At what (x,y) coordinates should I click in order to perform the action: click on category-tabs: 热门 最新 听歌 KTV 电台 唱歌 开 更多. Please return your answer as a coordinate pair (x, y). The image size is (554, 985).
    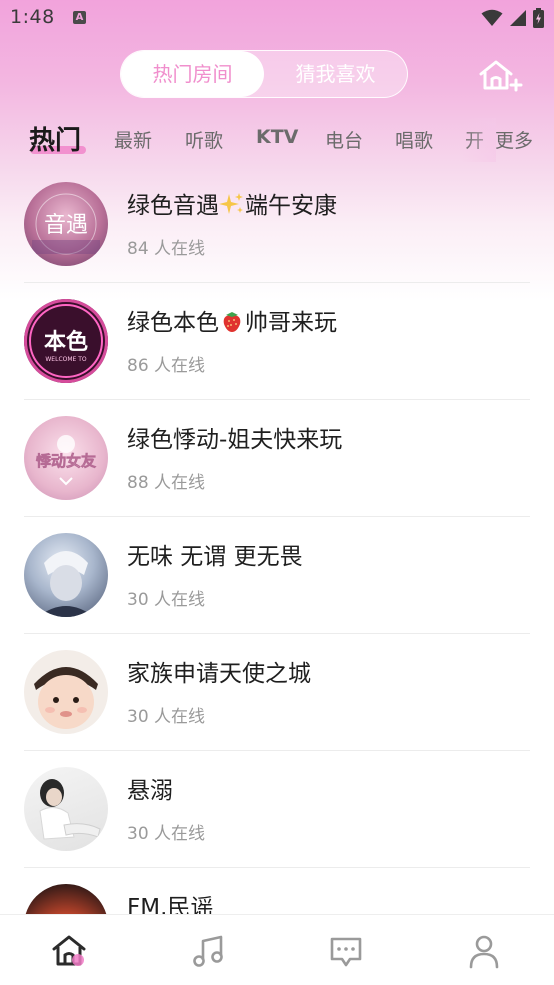
    Looking at the image, I should click on (277, 140).